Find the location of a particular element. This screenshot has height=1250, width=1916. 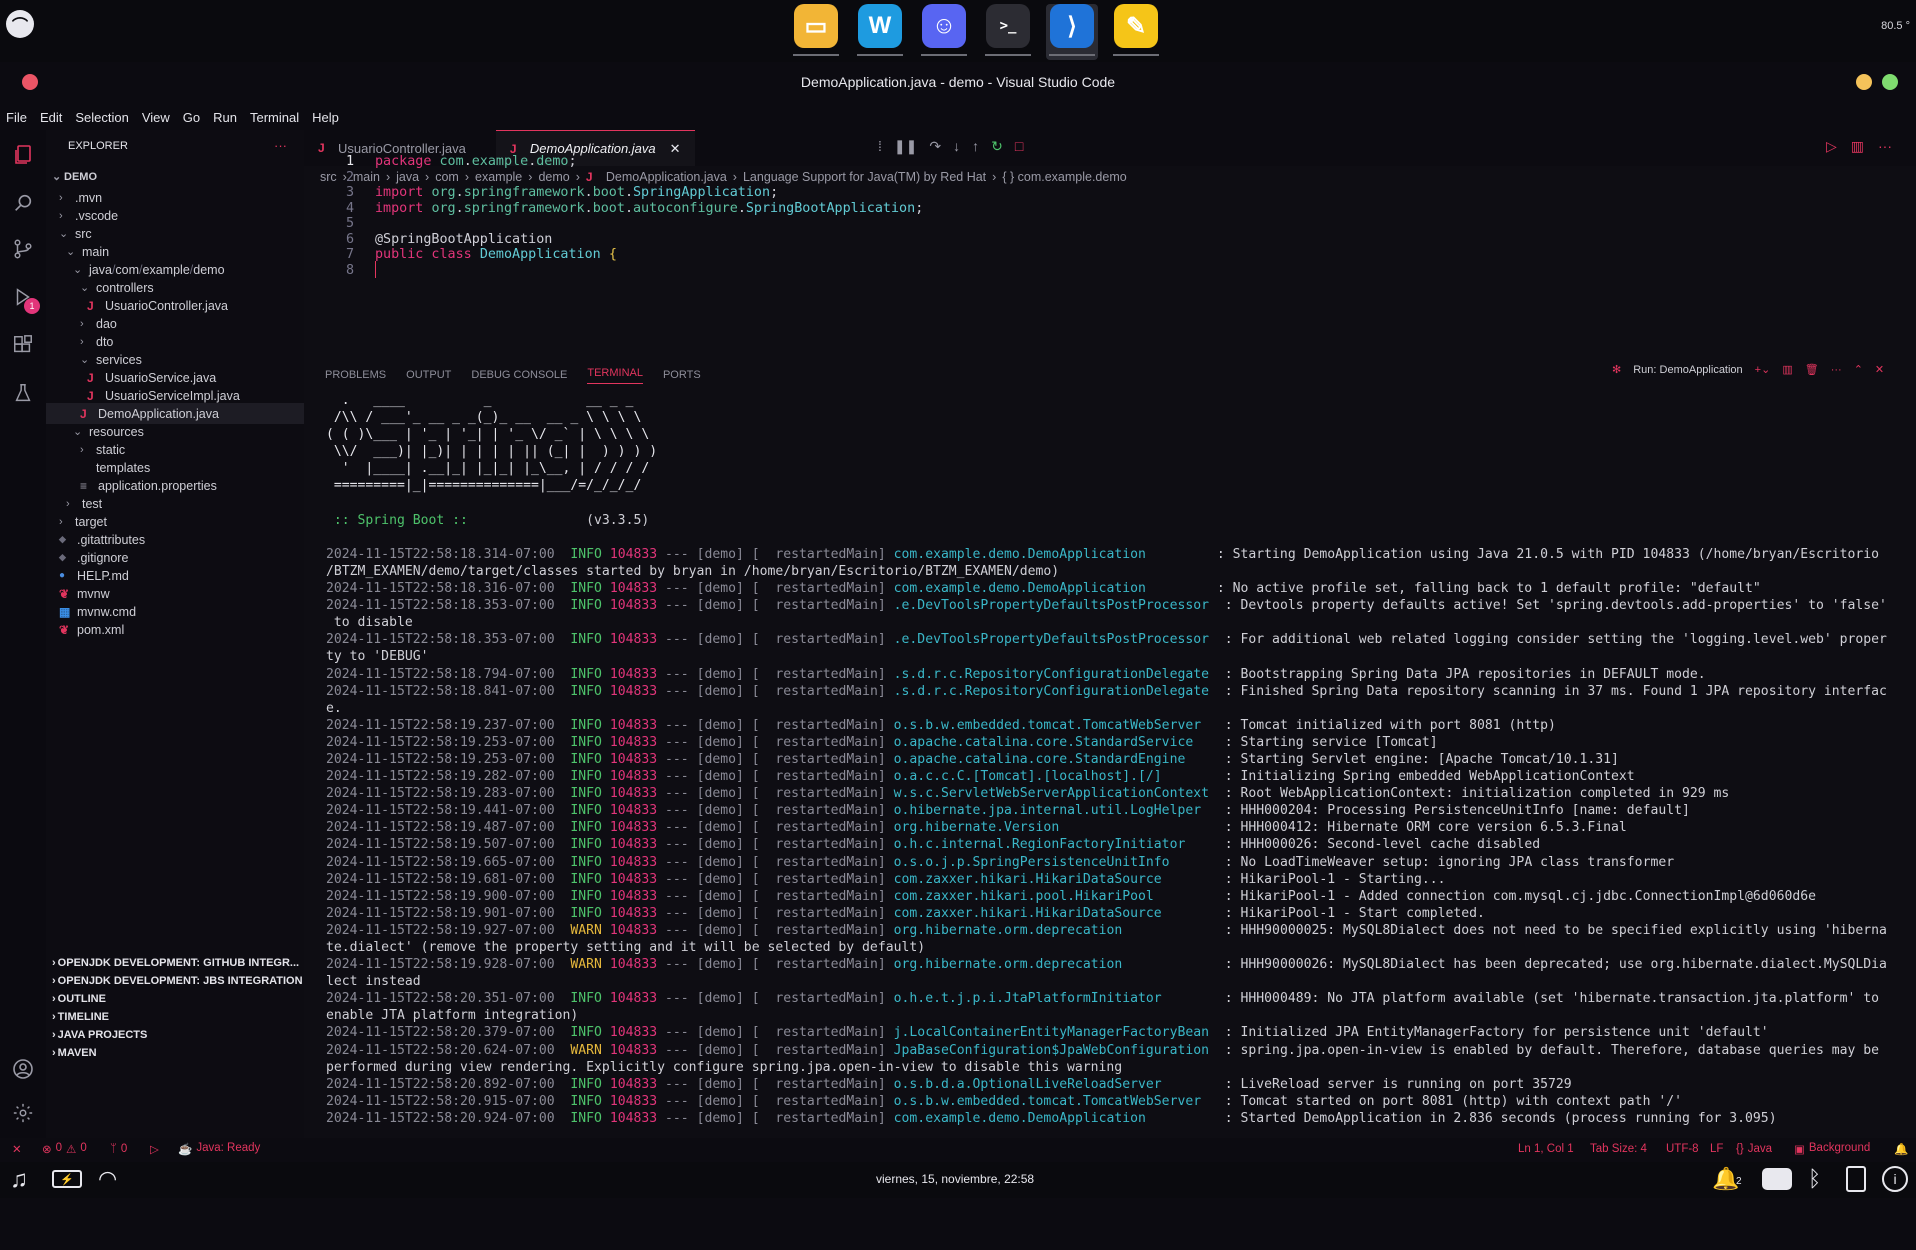

dock-slot: ▭ is located at coordinates (816, 32).